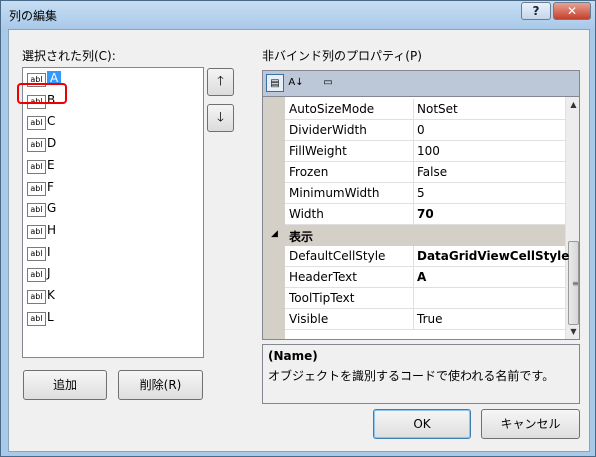  What do you see at coordinates (69, 56) in the screenshot?
I see `selected-columns-label: 選択された列(C):` at bounding box center [69, 56].